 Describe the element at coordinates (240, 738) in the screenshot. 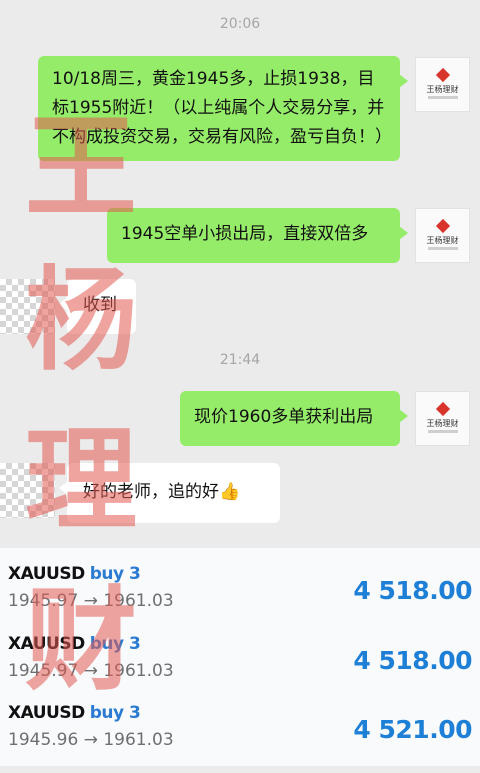

I see `trade-row: XAUUSD buy 3 1945.96 → 1961.03 4 521.00` at that location.